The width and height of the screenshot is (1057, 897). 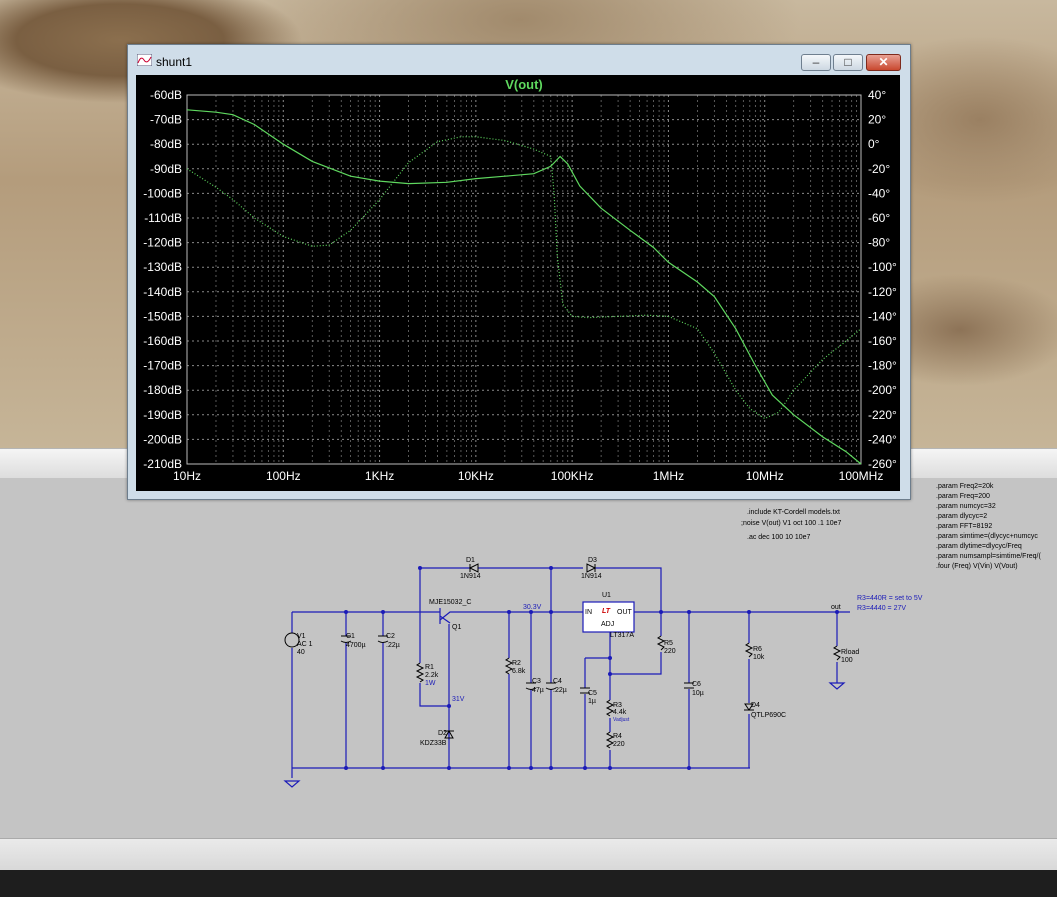 I want to click on y-right-tick-label: -200°, so click(x=882, y=390).